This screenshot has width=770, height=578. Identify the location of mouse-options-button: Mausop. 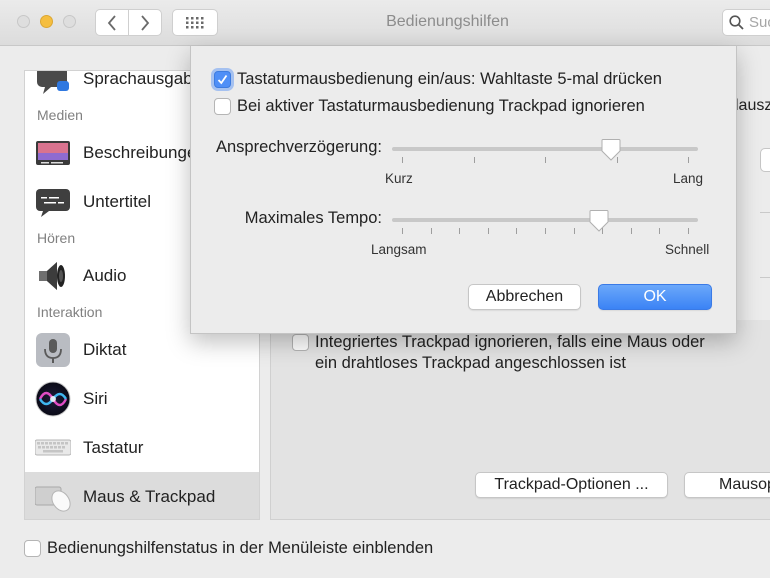
(727, 485).